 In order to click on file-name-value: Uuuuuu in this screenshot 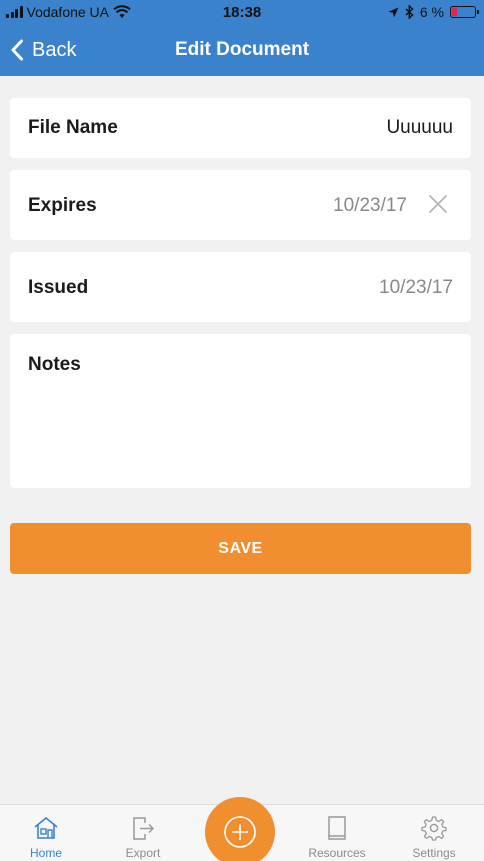, I will do `click(419, 128)`.